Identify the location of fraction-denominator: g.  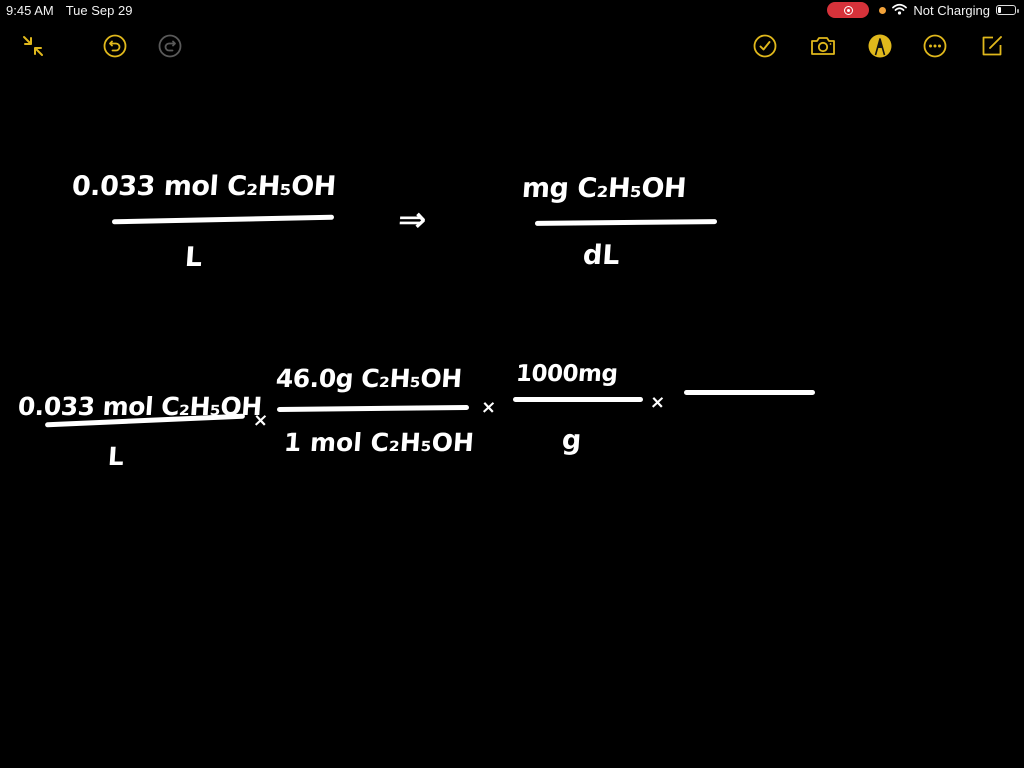
(571, 440).